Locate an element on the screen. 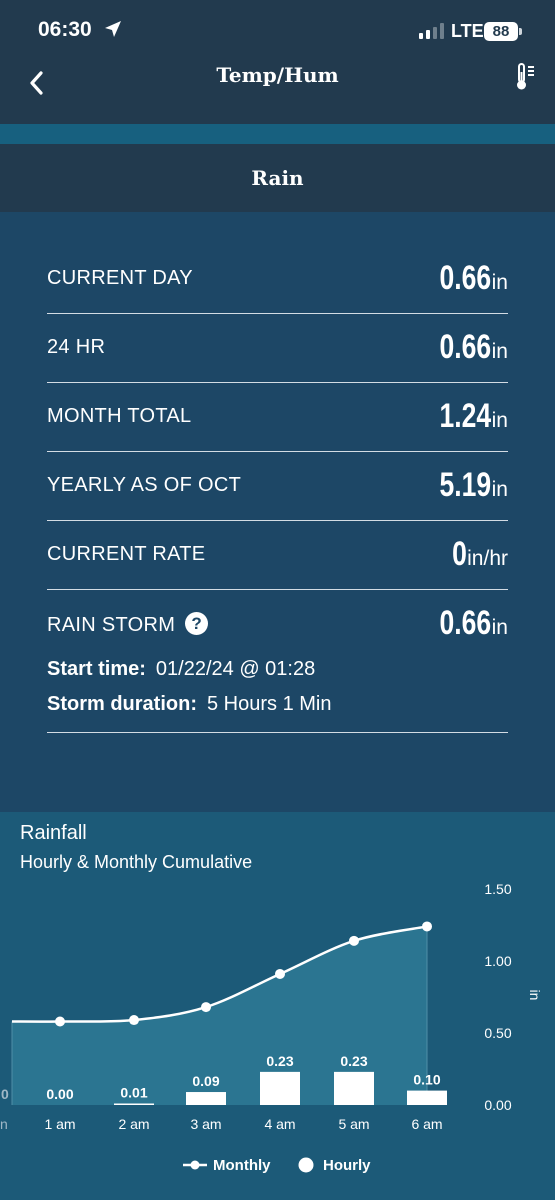  x-tick-label: 2 am is located at coordinates (133, 1124).